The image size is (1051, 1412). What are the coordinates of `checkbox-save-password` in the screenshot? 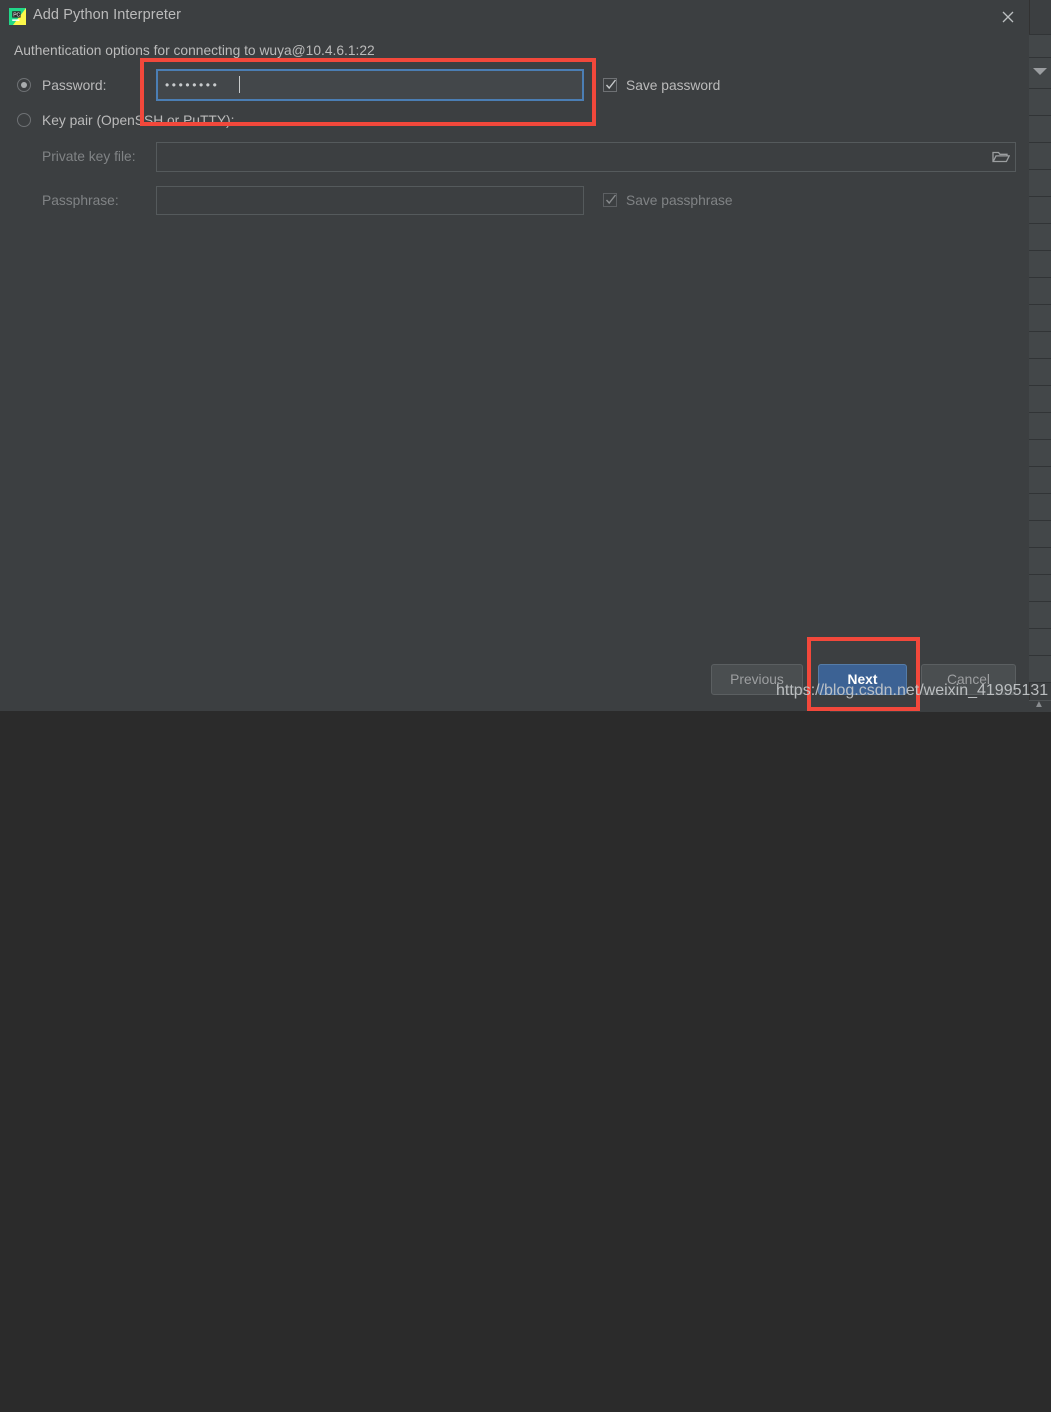 It's located at (610, 85).